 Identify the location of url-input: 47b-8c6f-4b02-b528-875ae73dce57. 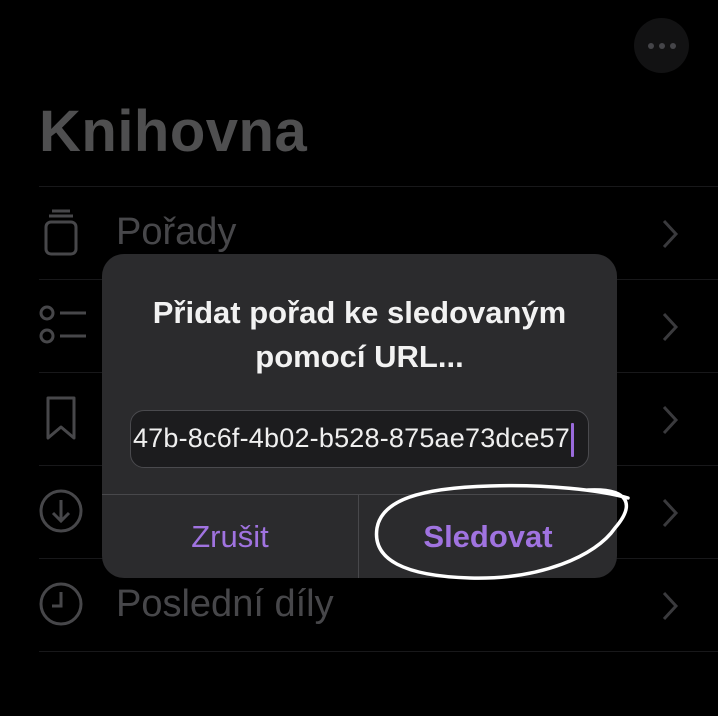
(359, 439).